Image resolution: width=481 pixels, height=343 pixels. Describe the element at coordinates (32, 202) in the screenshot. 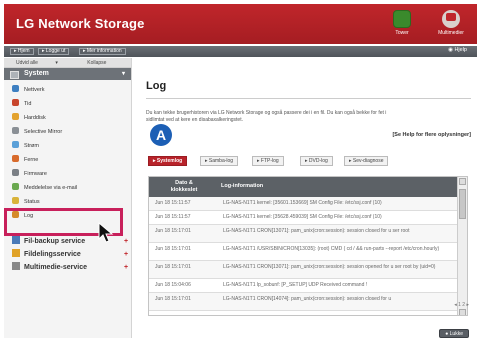

I see `sidebar-item-label: Status` at that location.